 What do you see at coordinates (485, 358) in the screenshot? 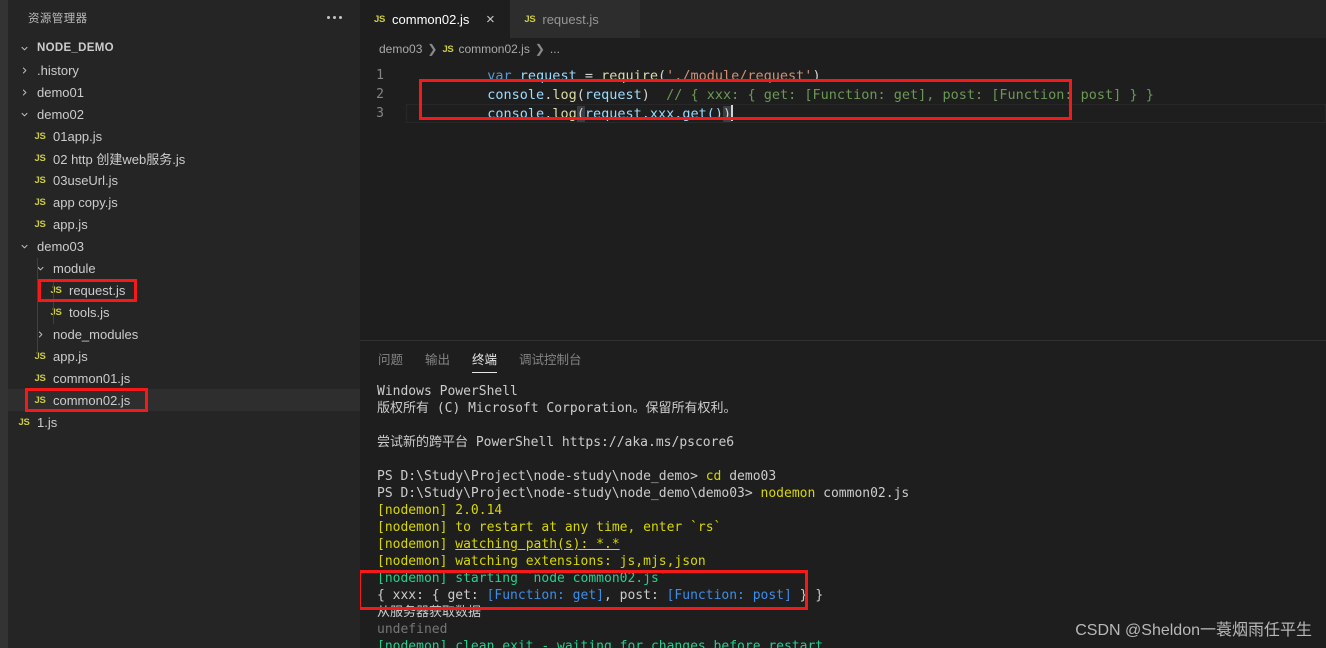
I see `tab-terminal: 终端` at bounding box center [485, 358].